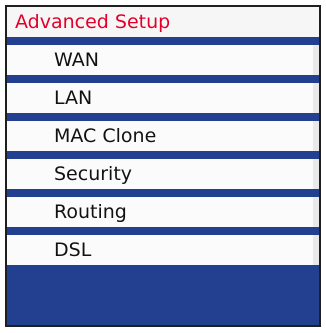 This screenshot has width=326, height=333. I want to click on menu-item-wan: WAN, so click(163, 58).